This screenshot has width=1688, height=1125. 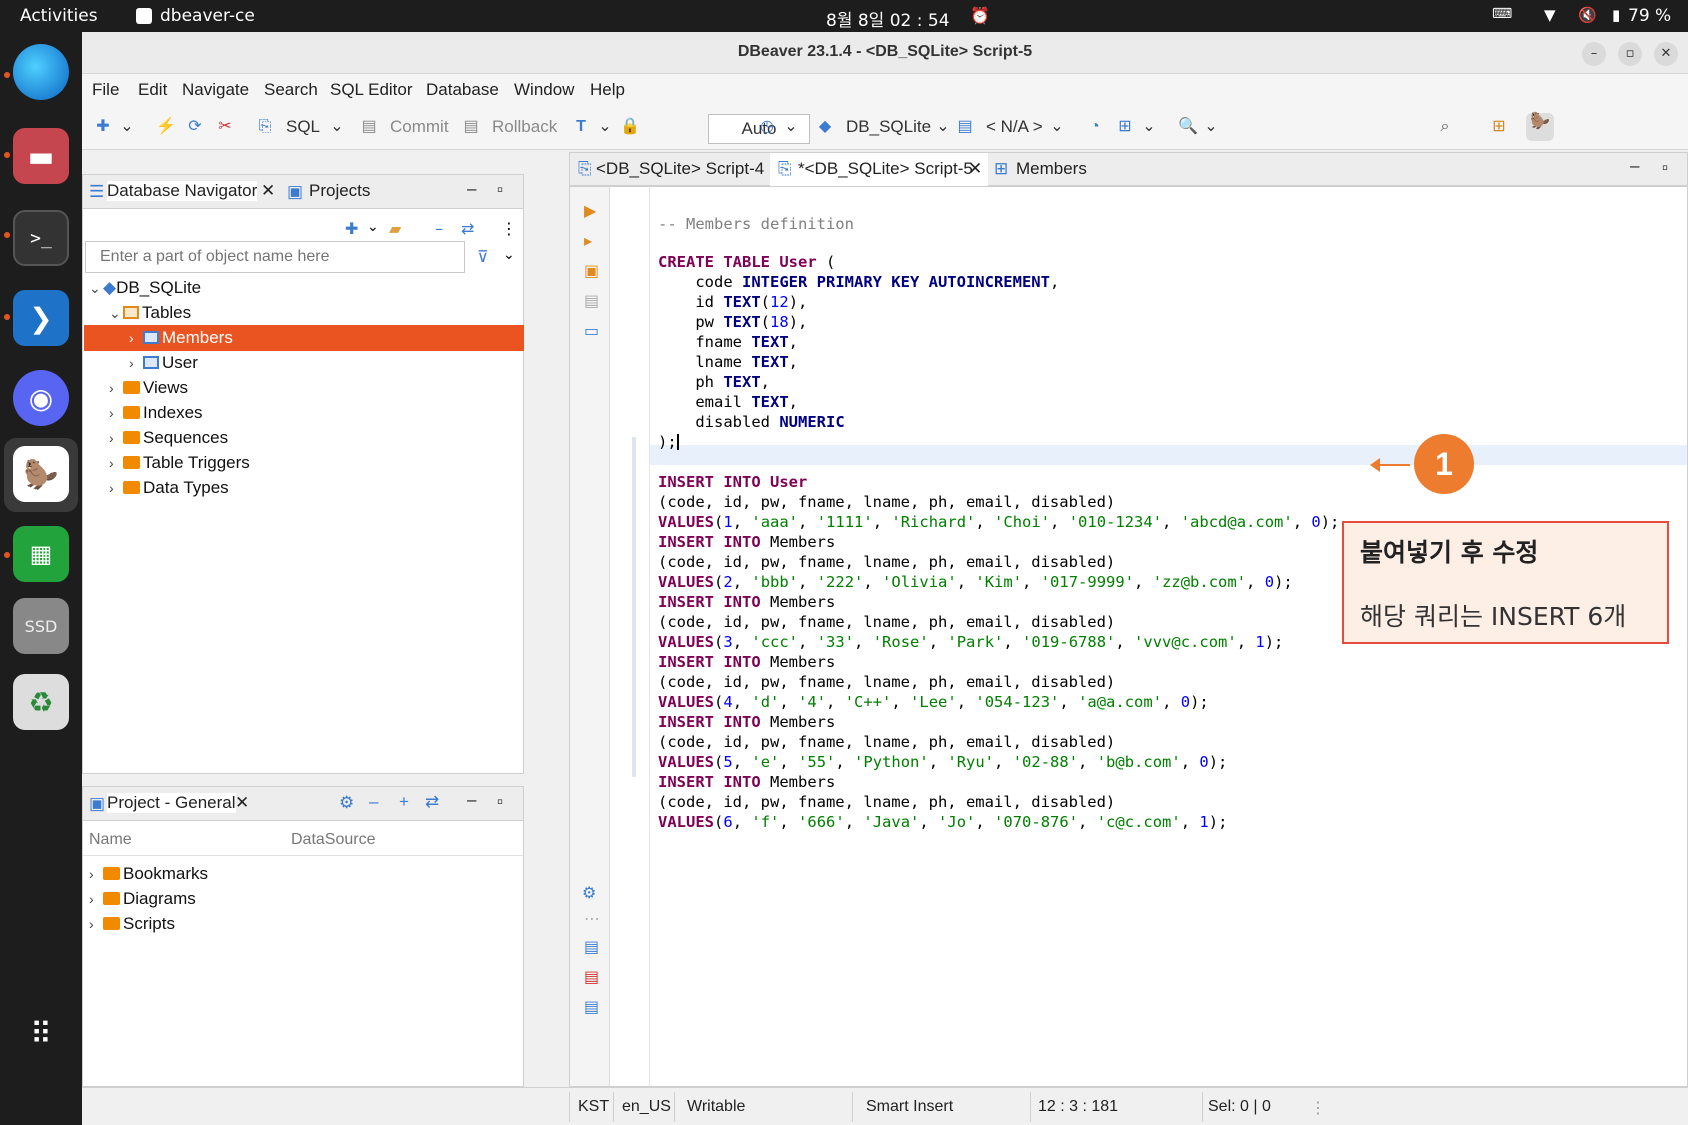 What do you see at coordinates (462, 90) in the screenshot?
I see `menu-database: Database` at bounding box center [462, 90].